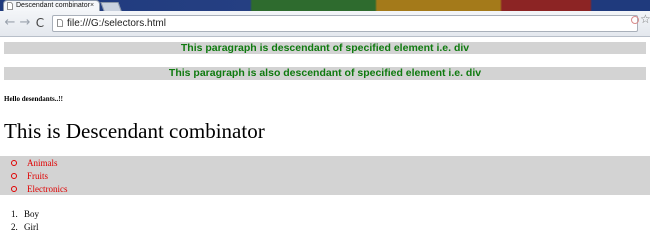 Image resolution: width=650 pixels, height=242 pixels. I want to click on list-number: 2., so click(14, 227).